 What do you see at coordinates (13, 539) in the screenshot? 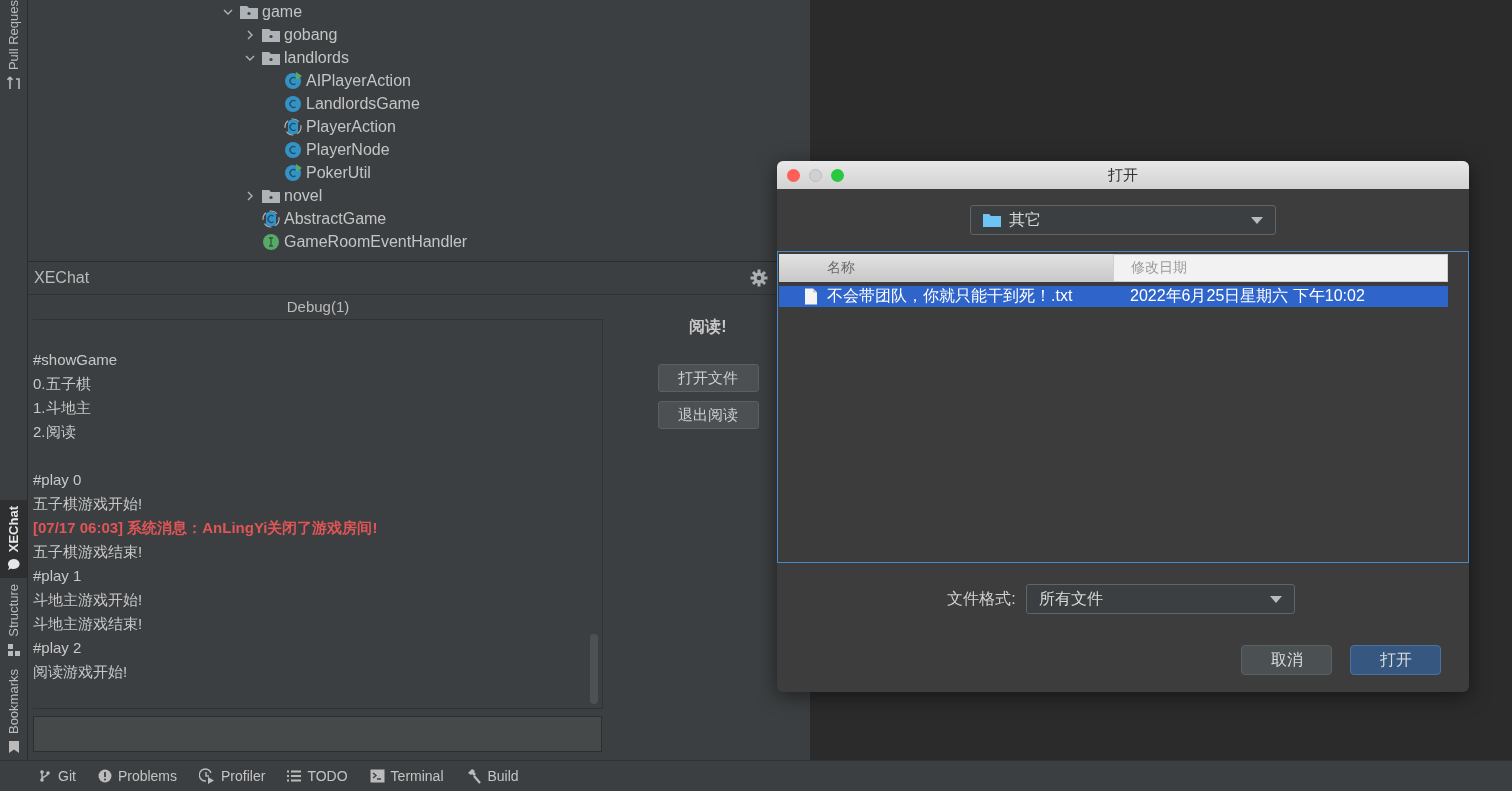
I see `tool-window-tab: XEChat` at bounding box center [13, 539].